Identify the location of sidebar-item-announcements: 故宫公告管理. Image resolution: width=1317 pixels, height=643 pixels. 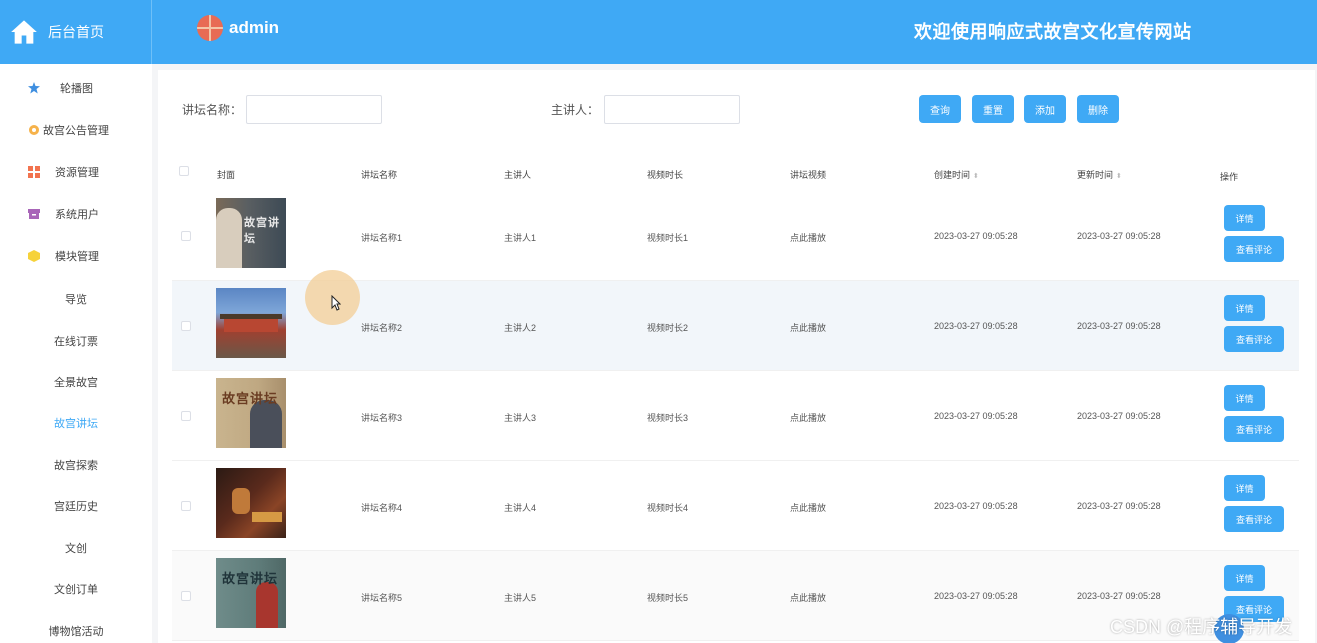
(76, 130).